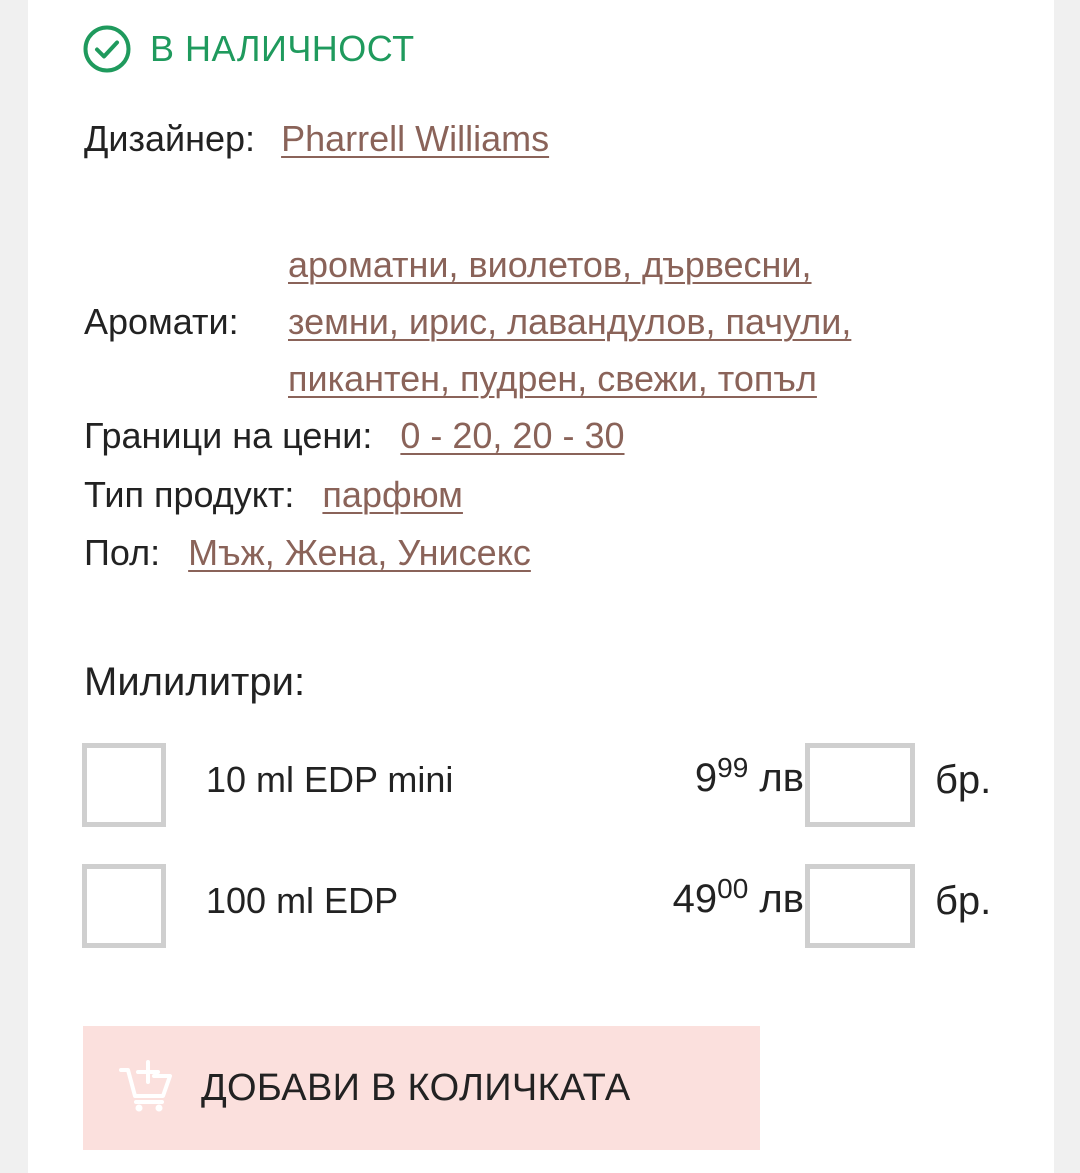 The height and width of the screenshot is (1173, 1080). I want to click on variant-row: 100 ml EDP 4900 лв бр., so click(542, 906).